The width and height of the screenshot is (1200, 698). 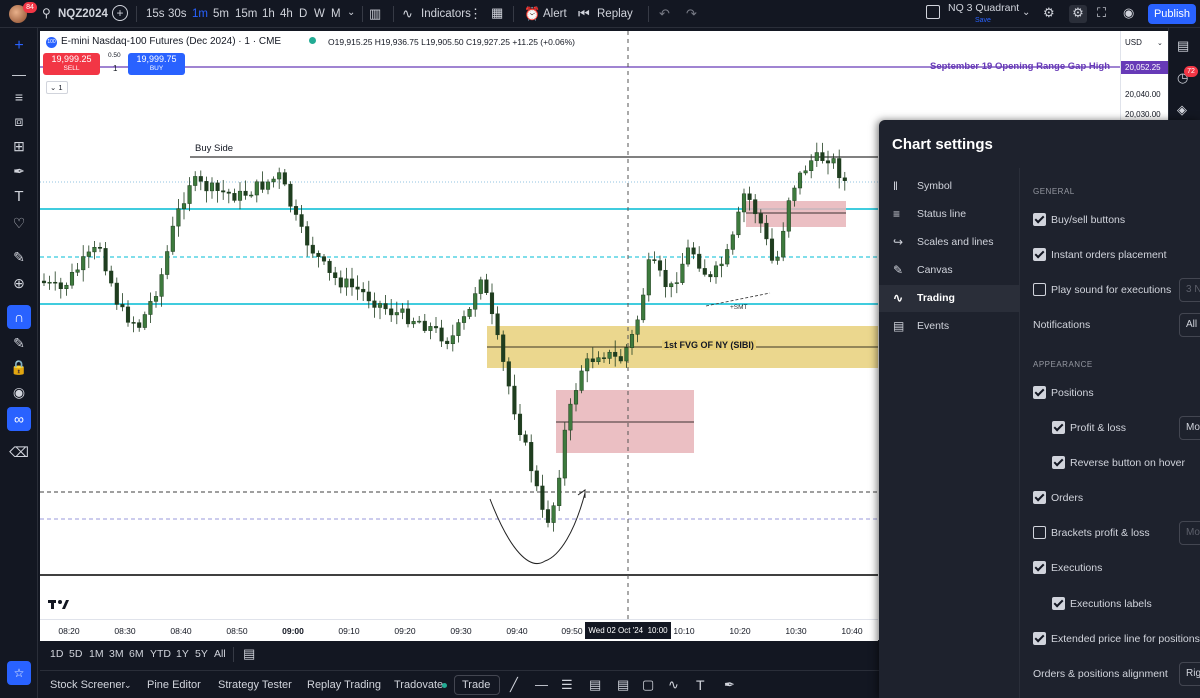 I want to click on long-position-icon: ▤, so click(x=595, y=685).